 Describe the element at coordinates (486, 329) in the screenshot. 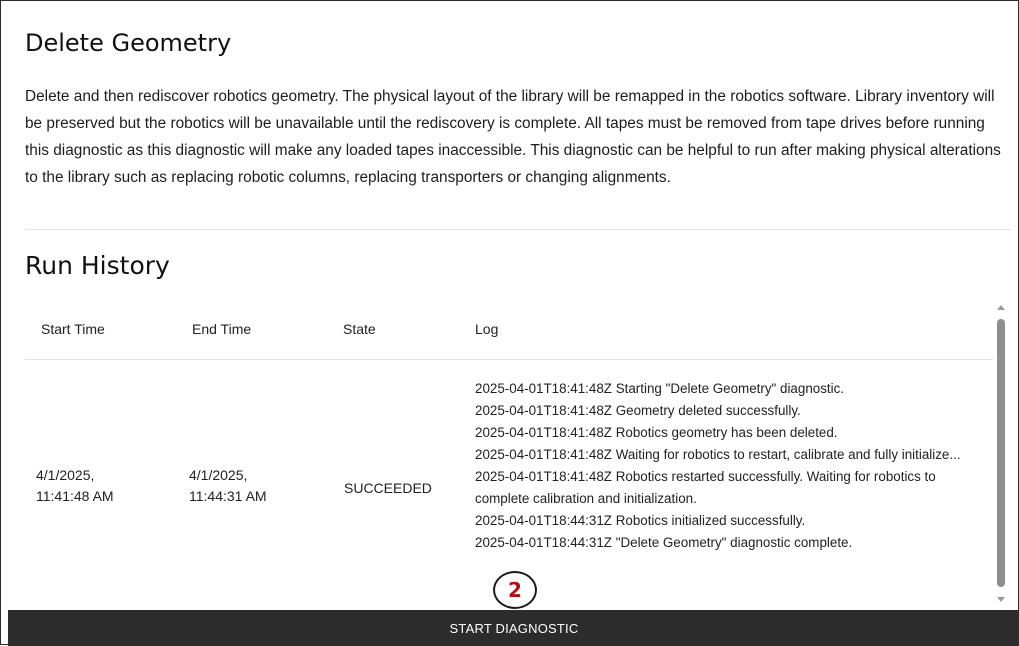

I see `column-header-log: Log` at that location.